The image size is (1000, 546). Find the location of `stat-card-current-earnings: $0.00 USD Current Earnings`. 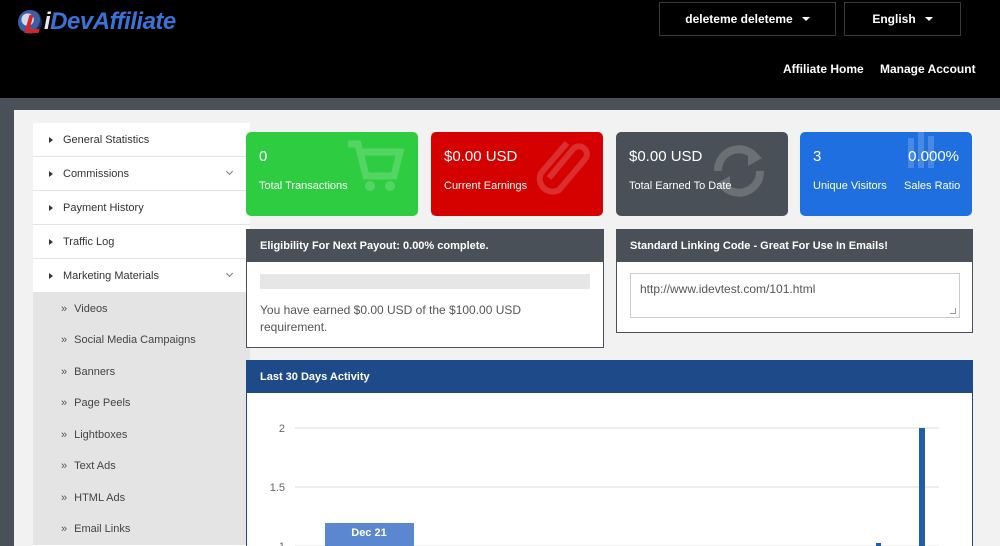

stat-card-current-earnings: $0.00 USD Current Earnings is located at coordinates (517, 174).